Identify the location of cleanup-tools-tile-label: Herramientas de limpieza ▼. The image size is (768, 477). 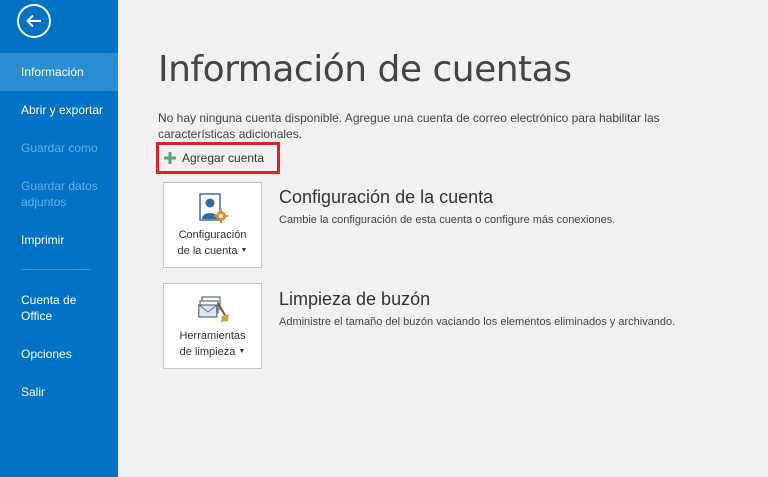
(212, 344).